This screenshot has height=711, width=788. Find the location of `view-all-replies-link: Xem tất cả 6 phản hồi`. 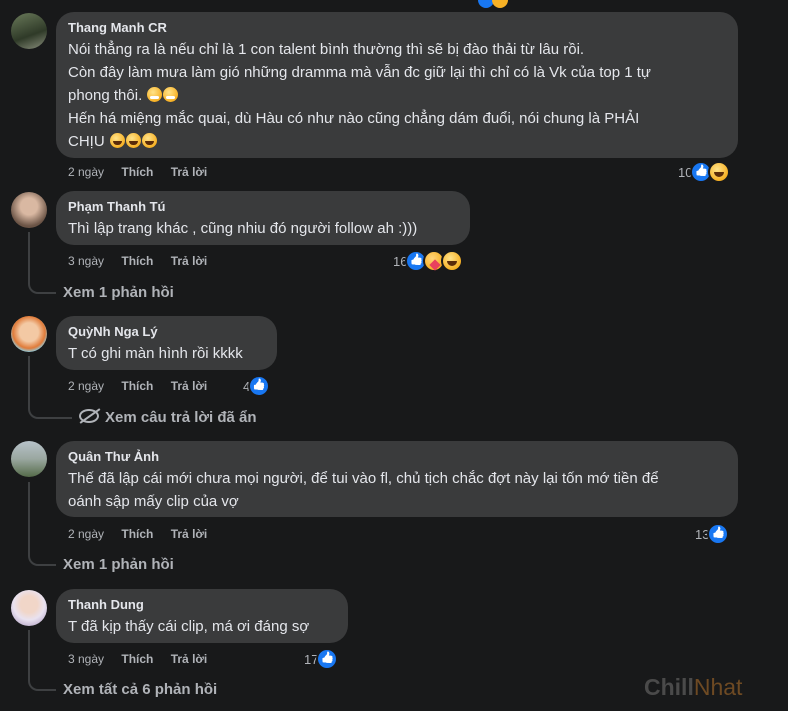

view-all-replies-link: Xem tất cả 6 phản hồi is located at coordinates (140, 689).